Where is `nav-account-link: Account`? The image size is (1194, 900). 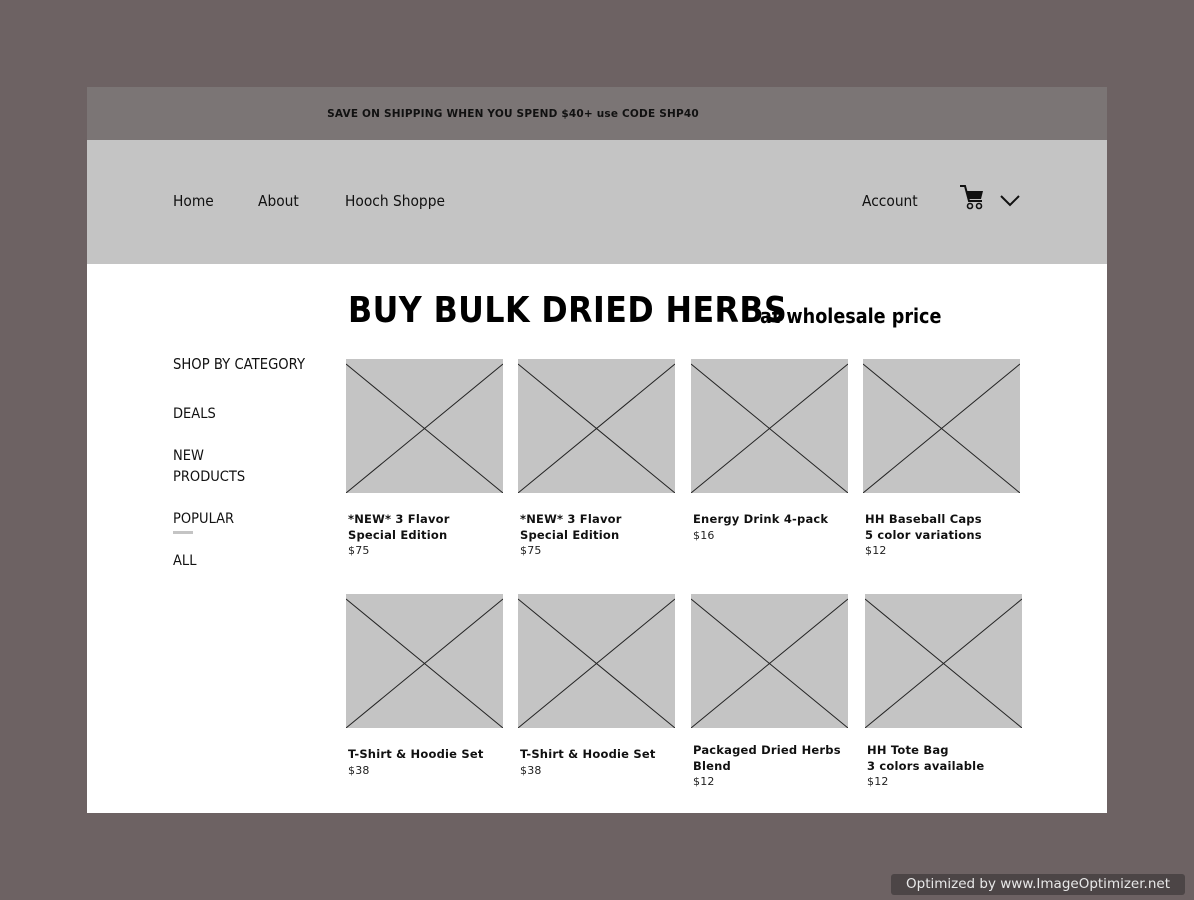 nav-account-link: Account is located at coordinates (890, 201).